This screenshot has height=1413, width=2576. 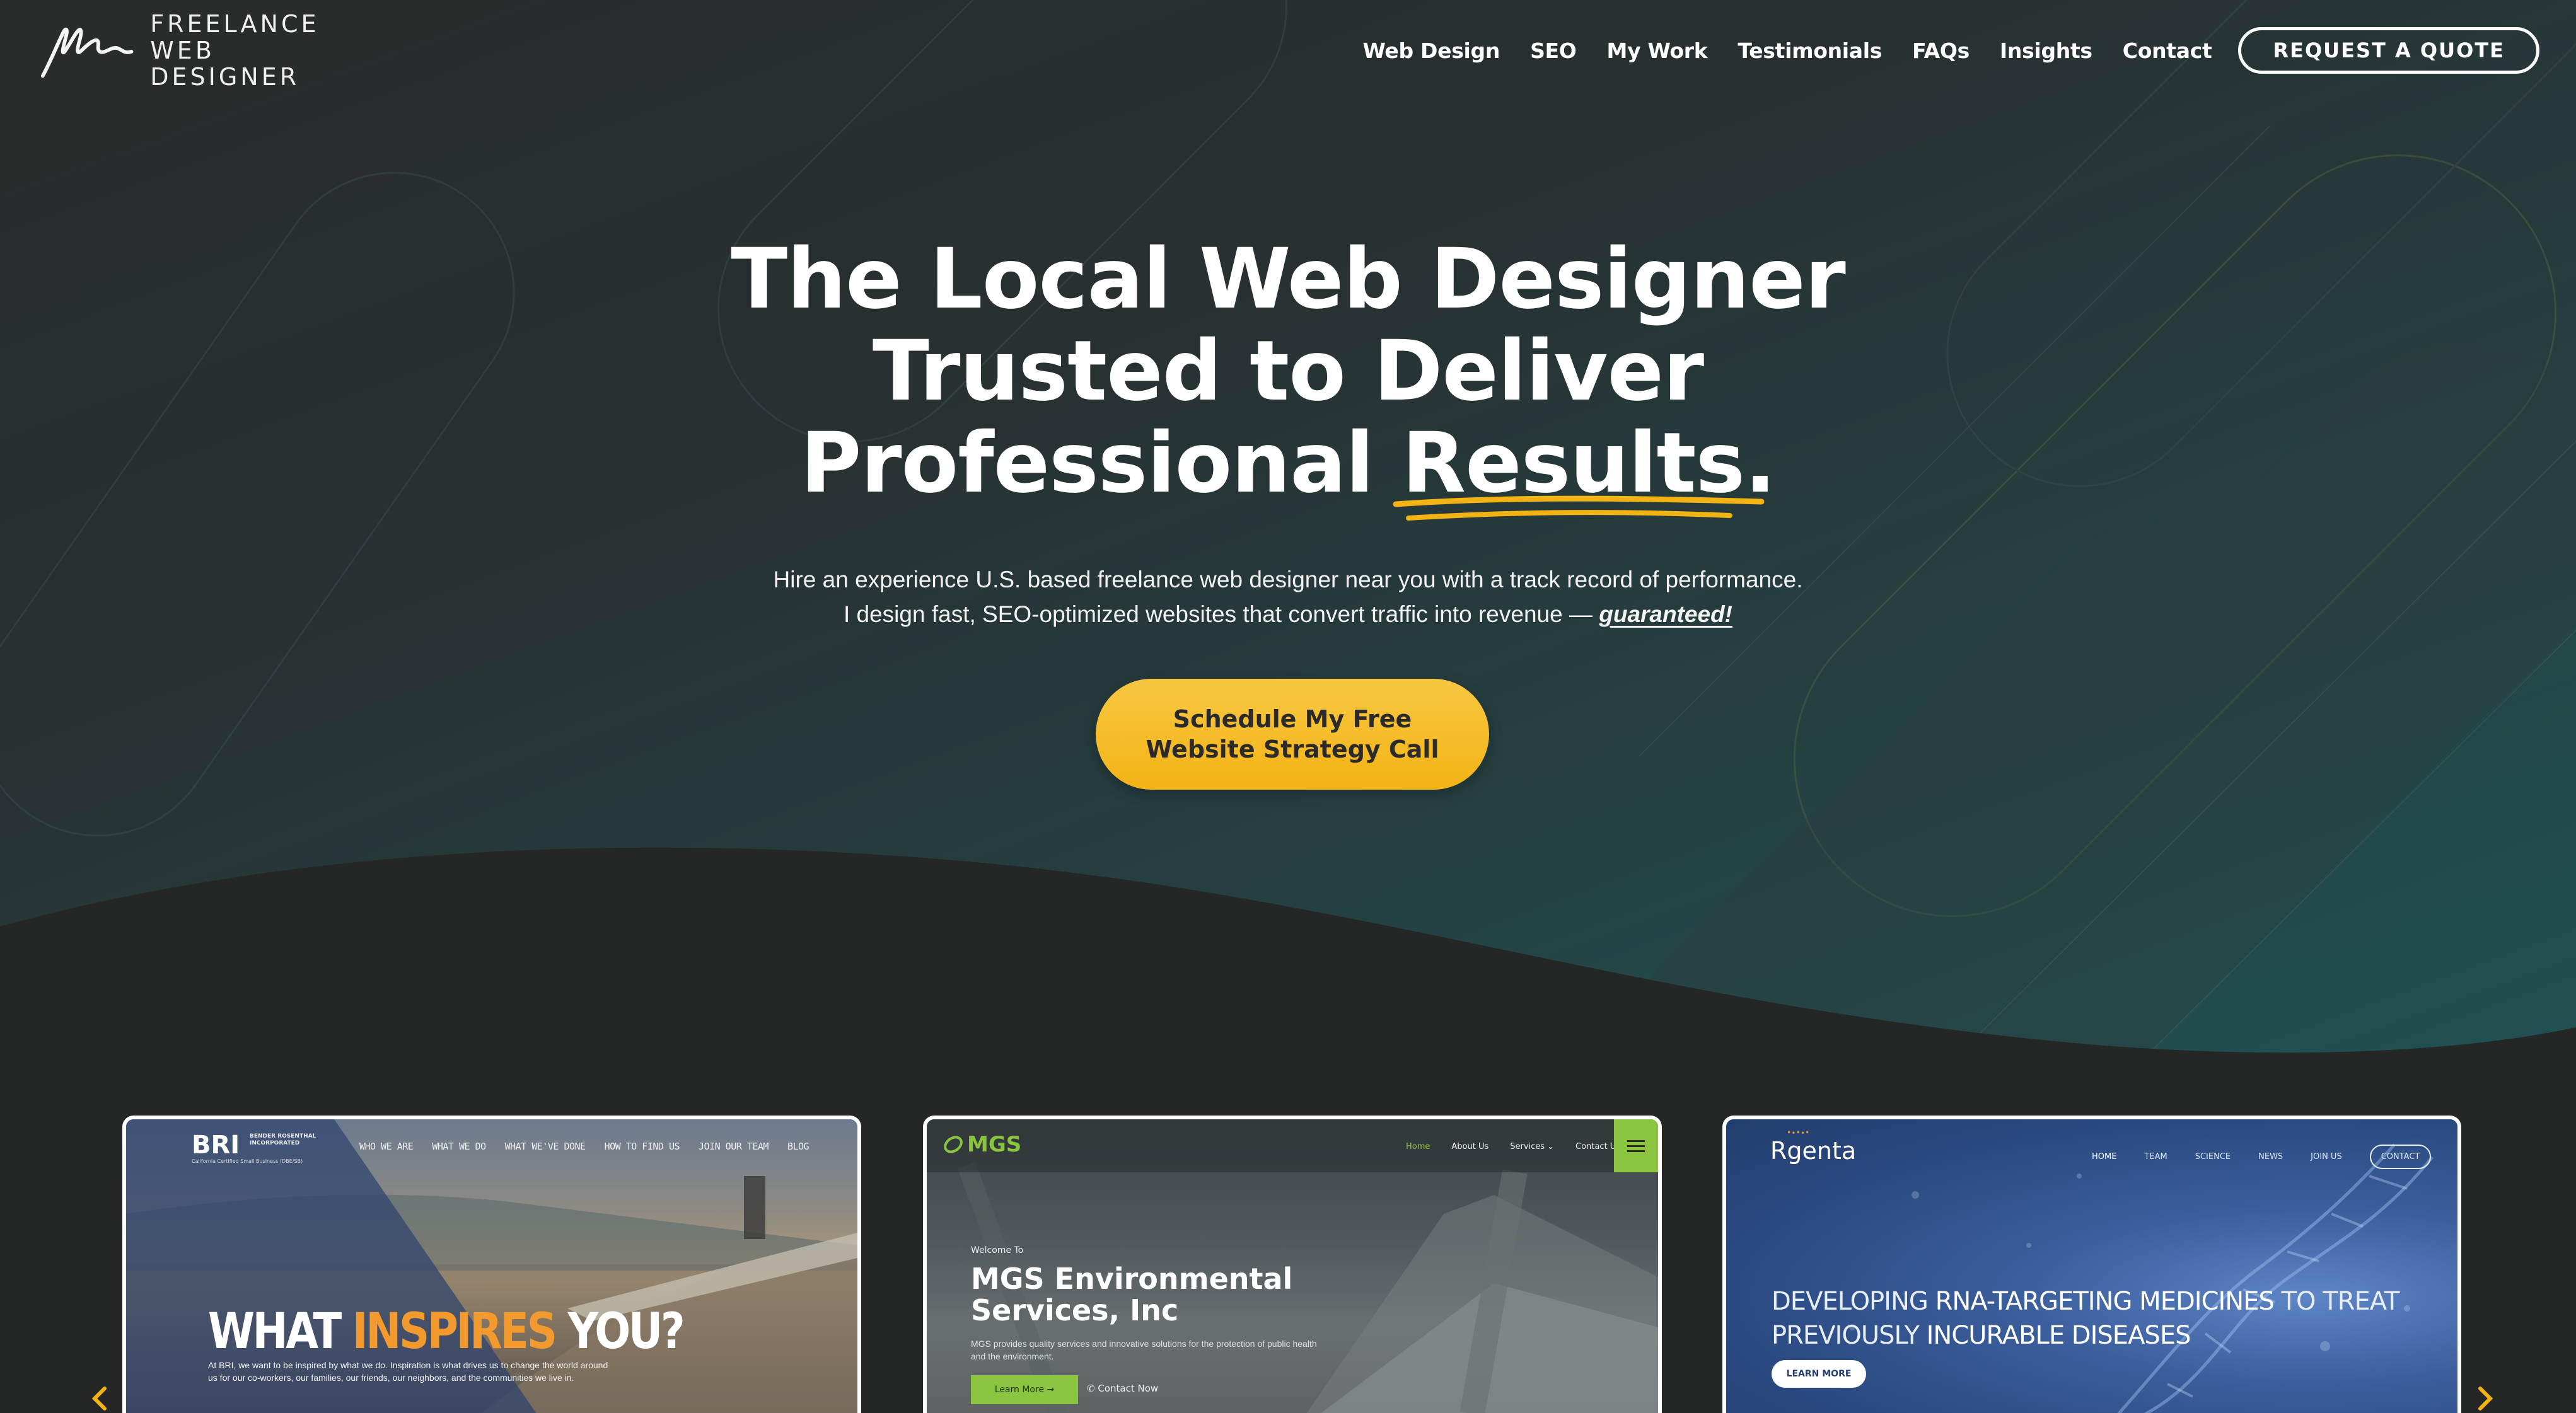 What do you see at coordinates (87, 52) in the screenshot?
I see `signature-logo-icon` at bounding box center [87, 52].